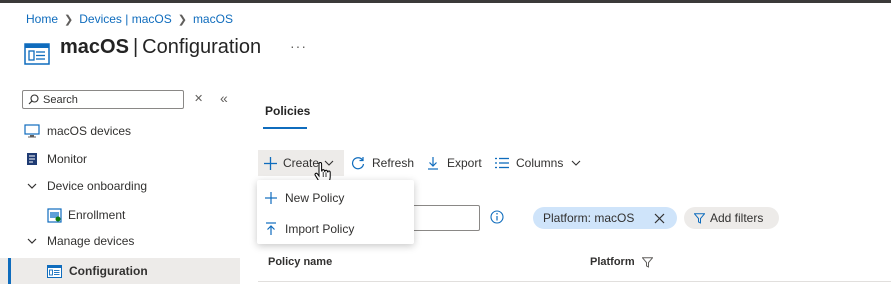 The image size is (891, 290). Describe the element at coordinates (125, 19) in the screenshot. I see `breadcrumb-devices-macos: Devices | macOS` at that location.